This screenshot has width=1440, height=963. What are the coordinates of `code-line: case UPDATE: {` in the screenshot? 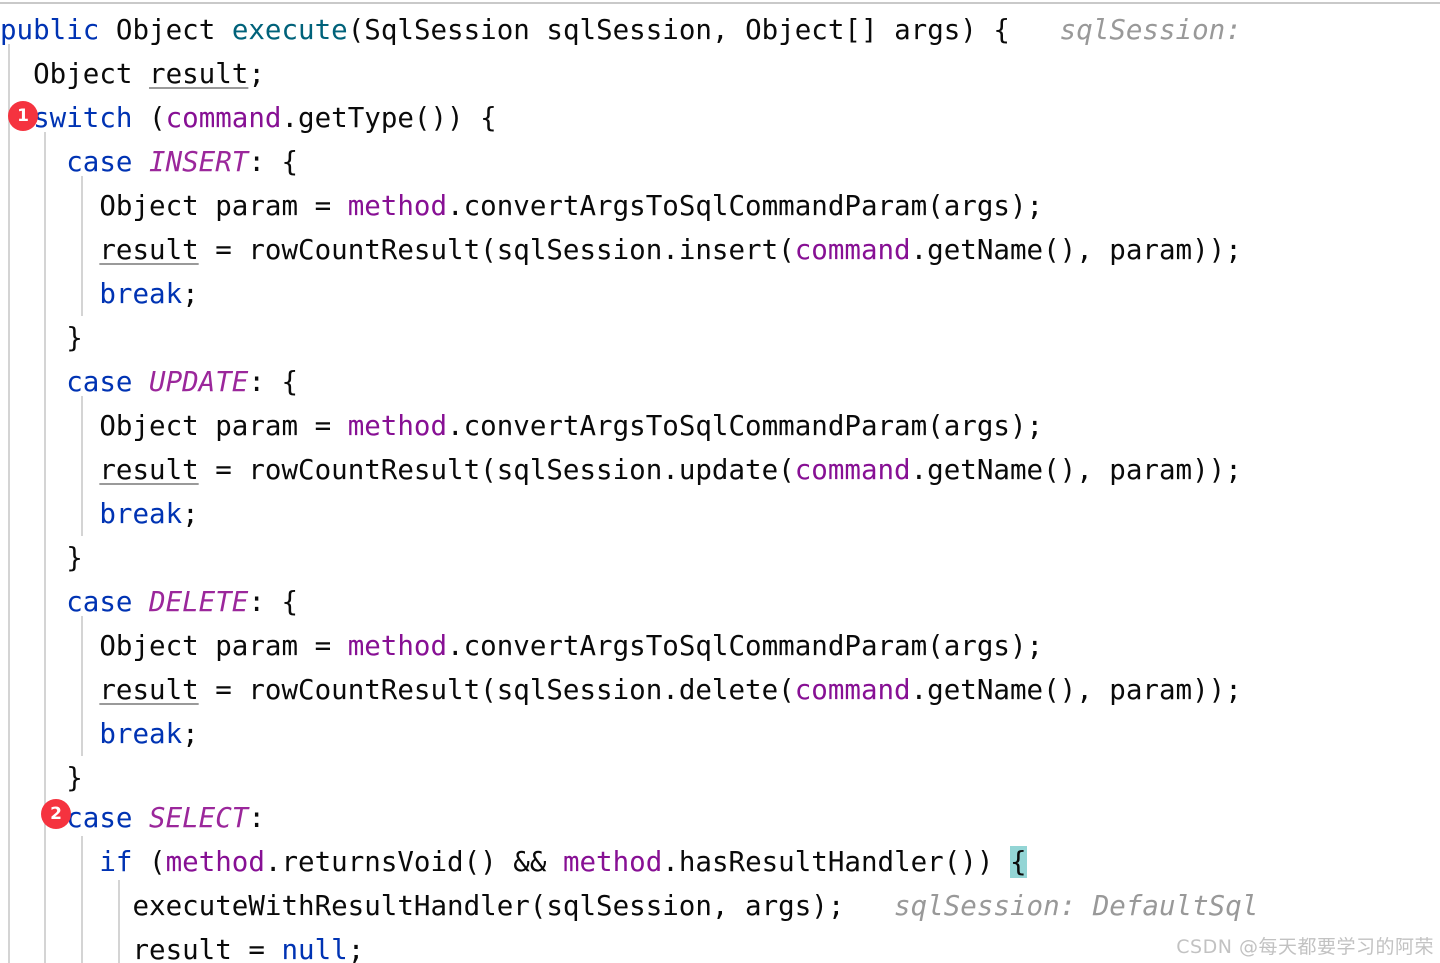 It's located at (149, 382).